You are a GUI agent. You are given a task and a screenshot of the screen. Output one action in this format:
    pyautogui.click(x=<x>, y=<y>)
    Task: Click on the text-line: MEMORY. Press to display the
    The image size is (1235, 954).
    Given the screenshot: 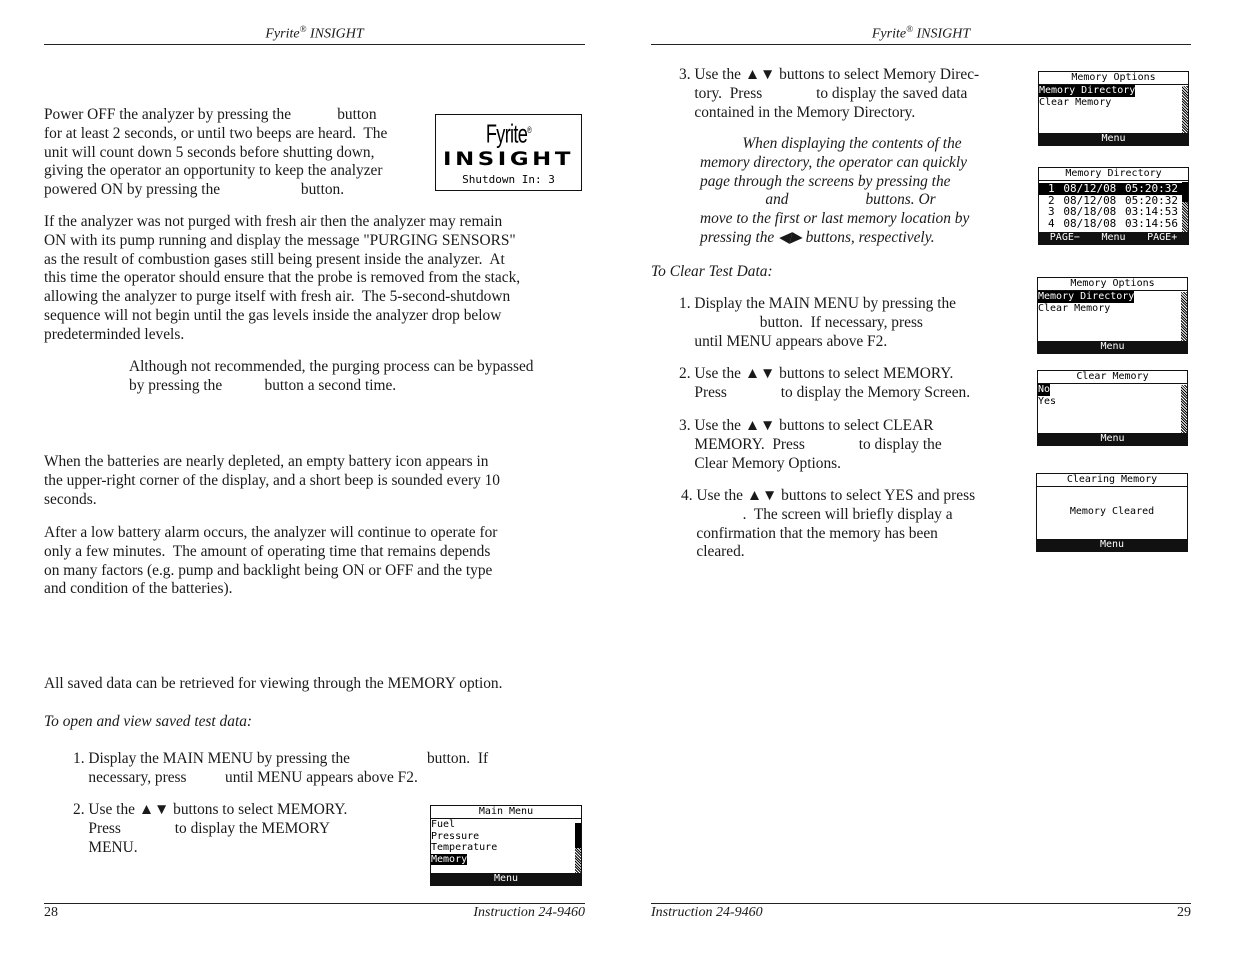 What is the action you would take?
    pyautogui.click(x=810, y=444)
    